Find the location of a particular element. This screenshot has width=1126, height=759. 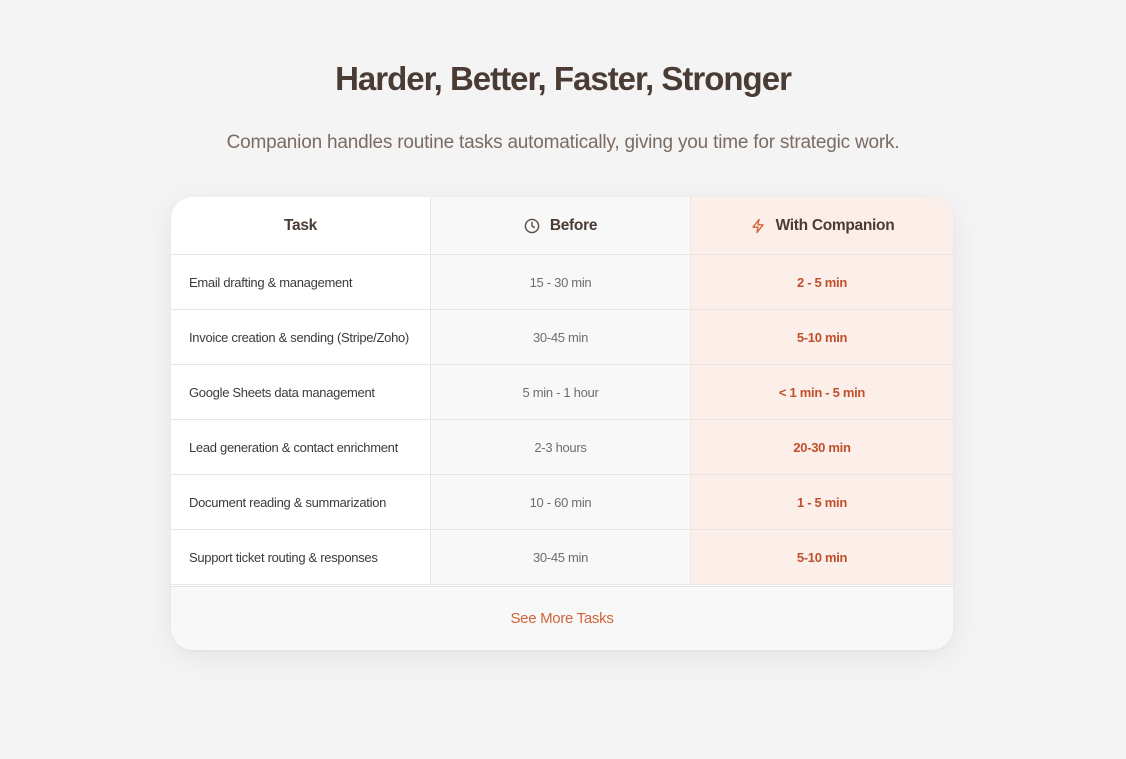

clock-icon is located at coordinates (532, 226).